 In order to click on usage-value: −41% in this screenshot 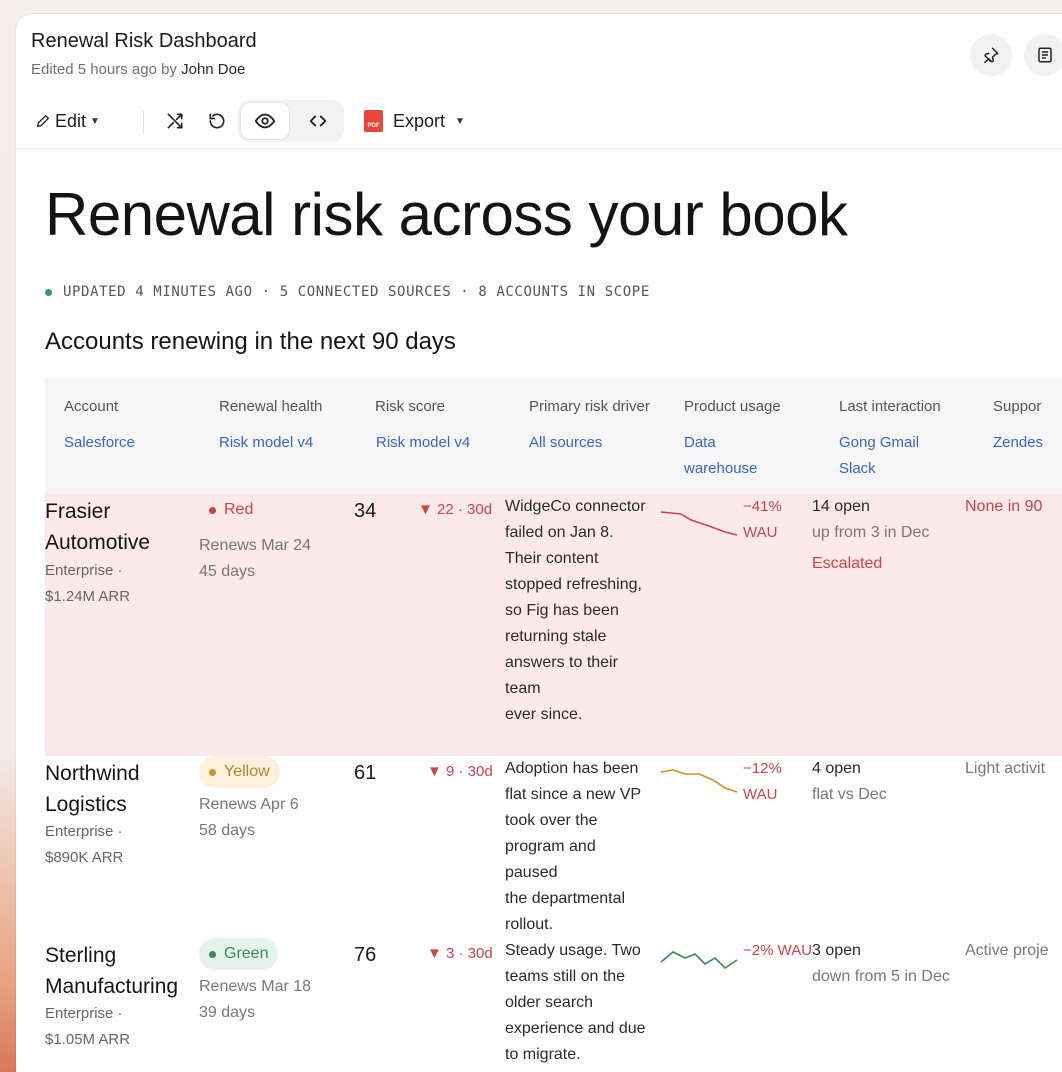, I will do `click(762, 506)`.